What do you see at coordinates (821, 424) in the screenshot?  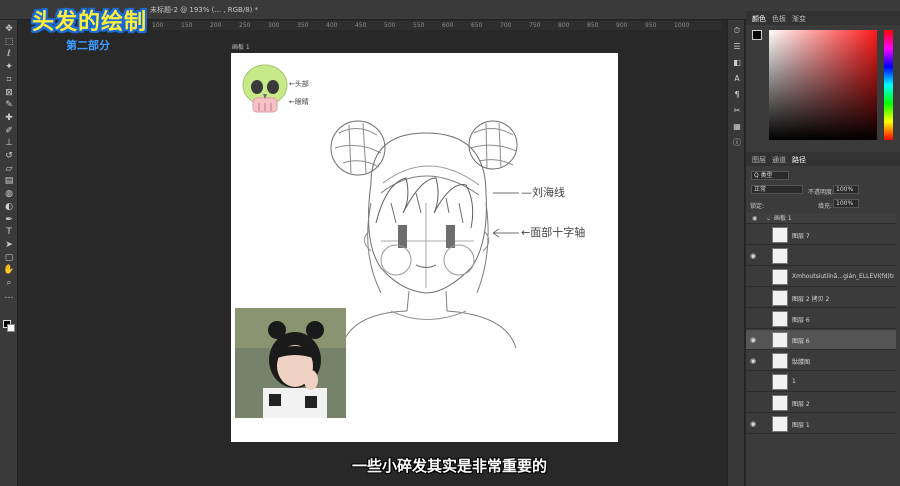 I see `layer-row: ◉ 图层 1` at bounding box center [821, 424].